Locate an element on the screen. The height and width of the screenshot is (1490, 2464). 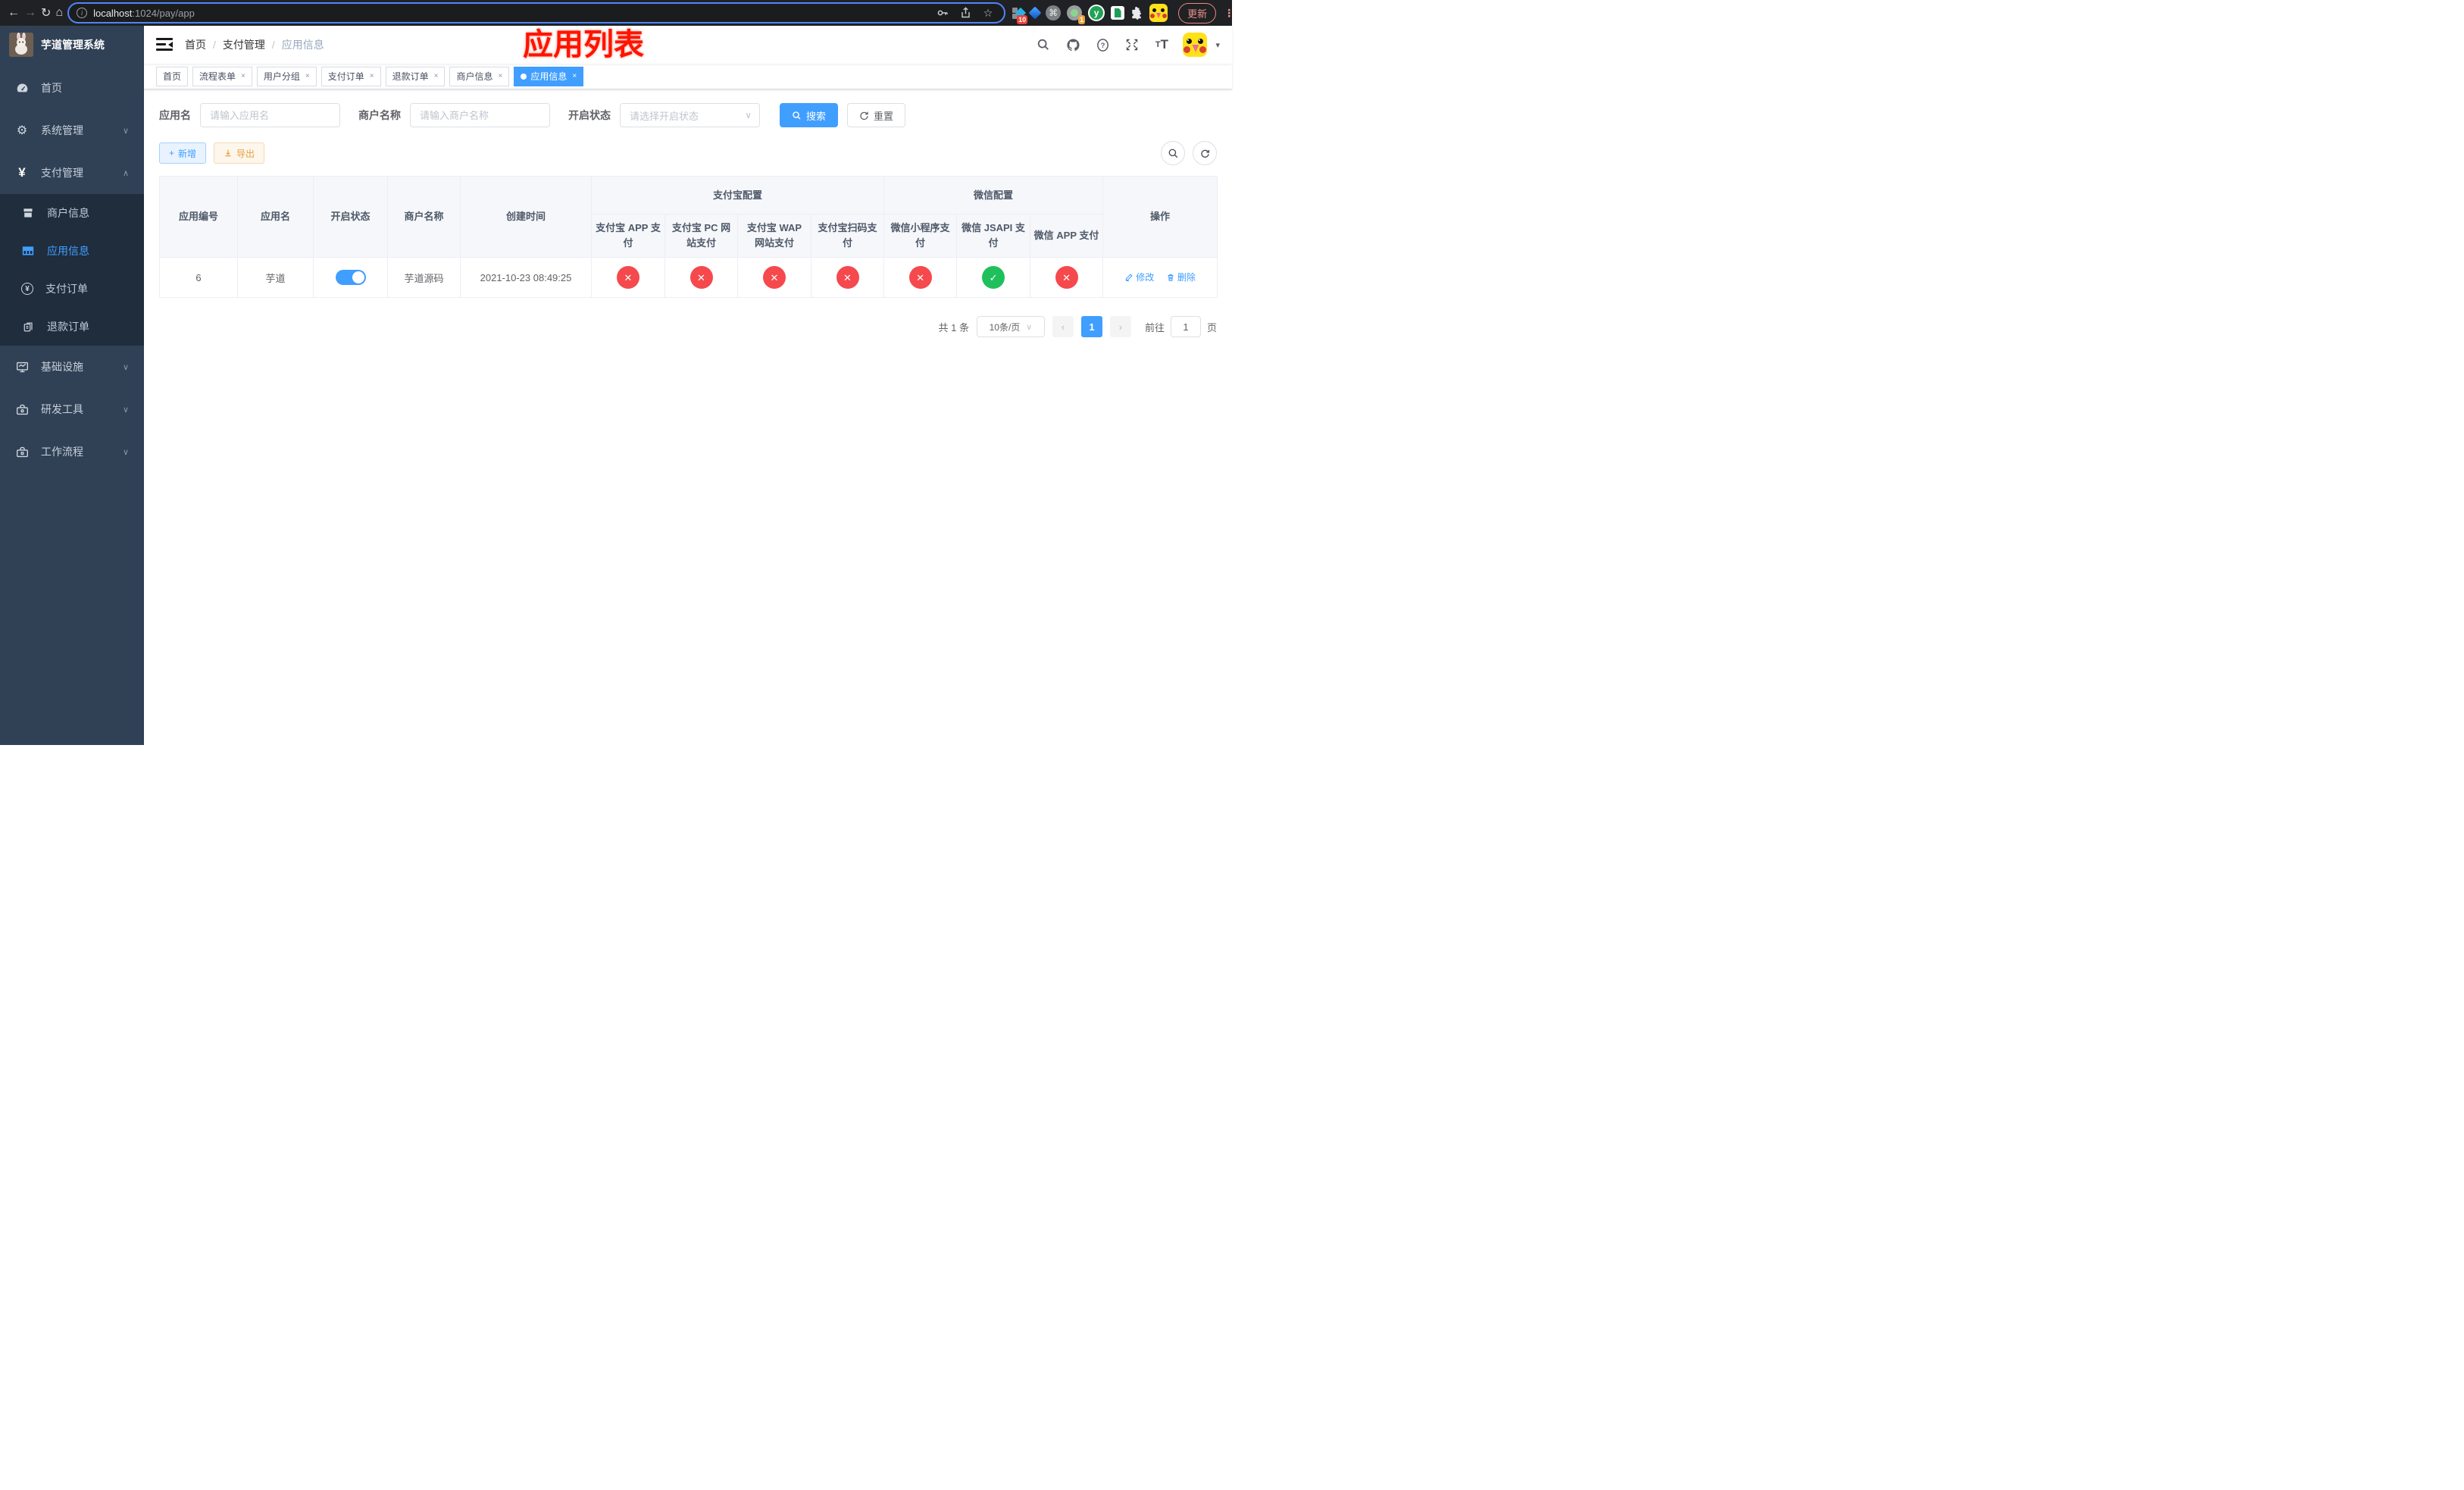
extension-command-icon: ⌘ is located at coordinates (1054, 13).